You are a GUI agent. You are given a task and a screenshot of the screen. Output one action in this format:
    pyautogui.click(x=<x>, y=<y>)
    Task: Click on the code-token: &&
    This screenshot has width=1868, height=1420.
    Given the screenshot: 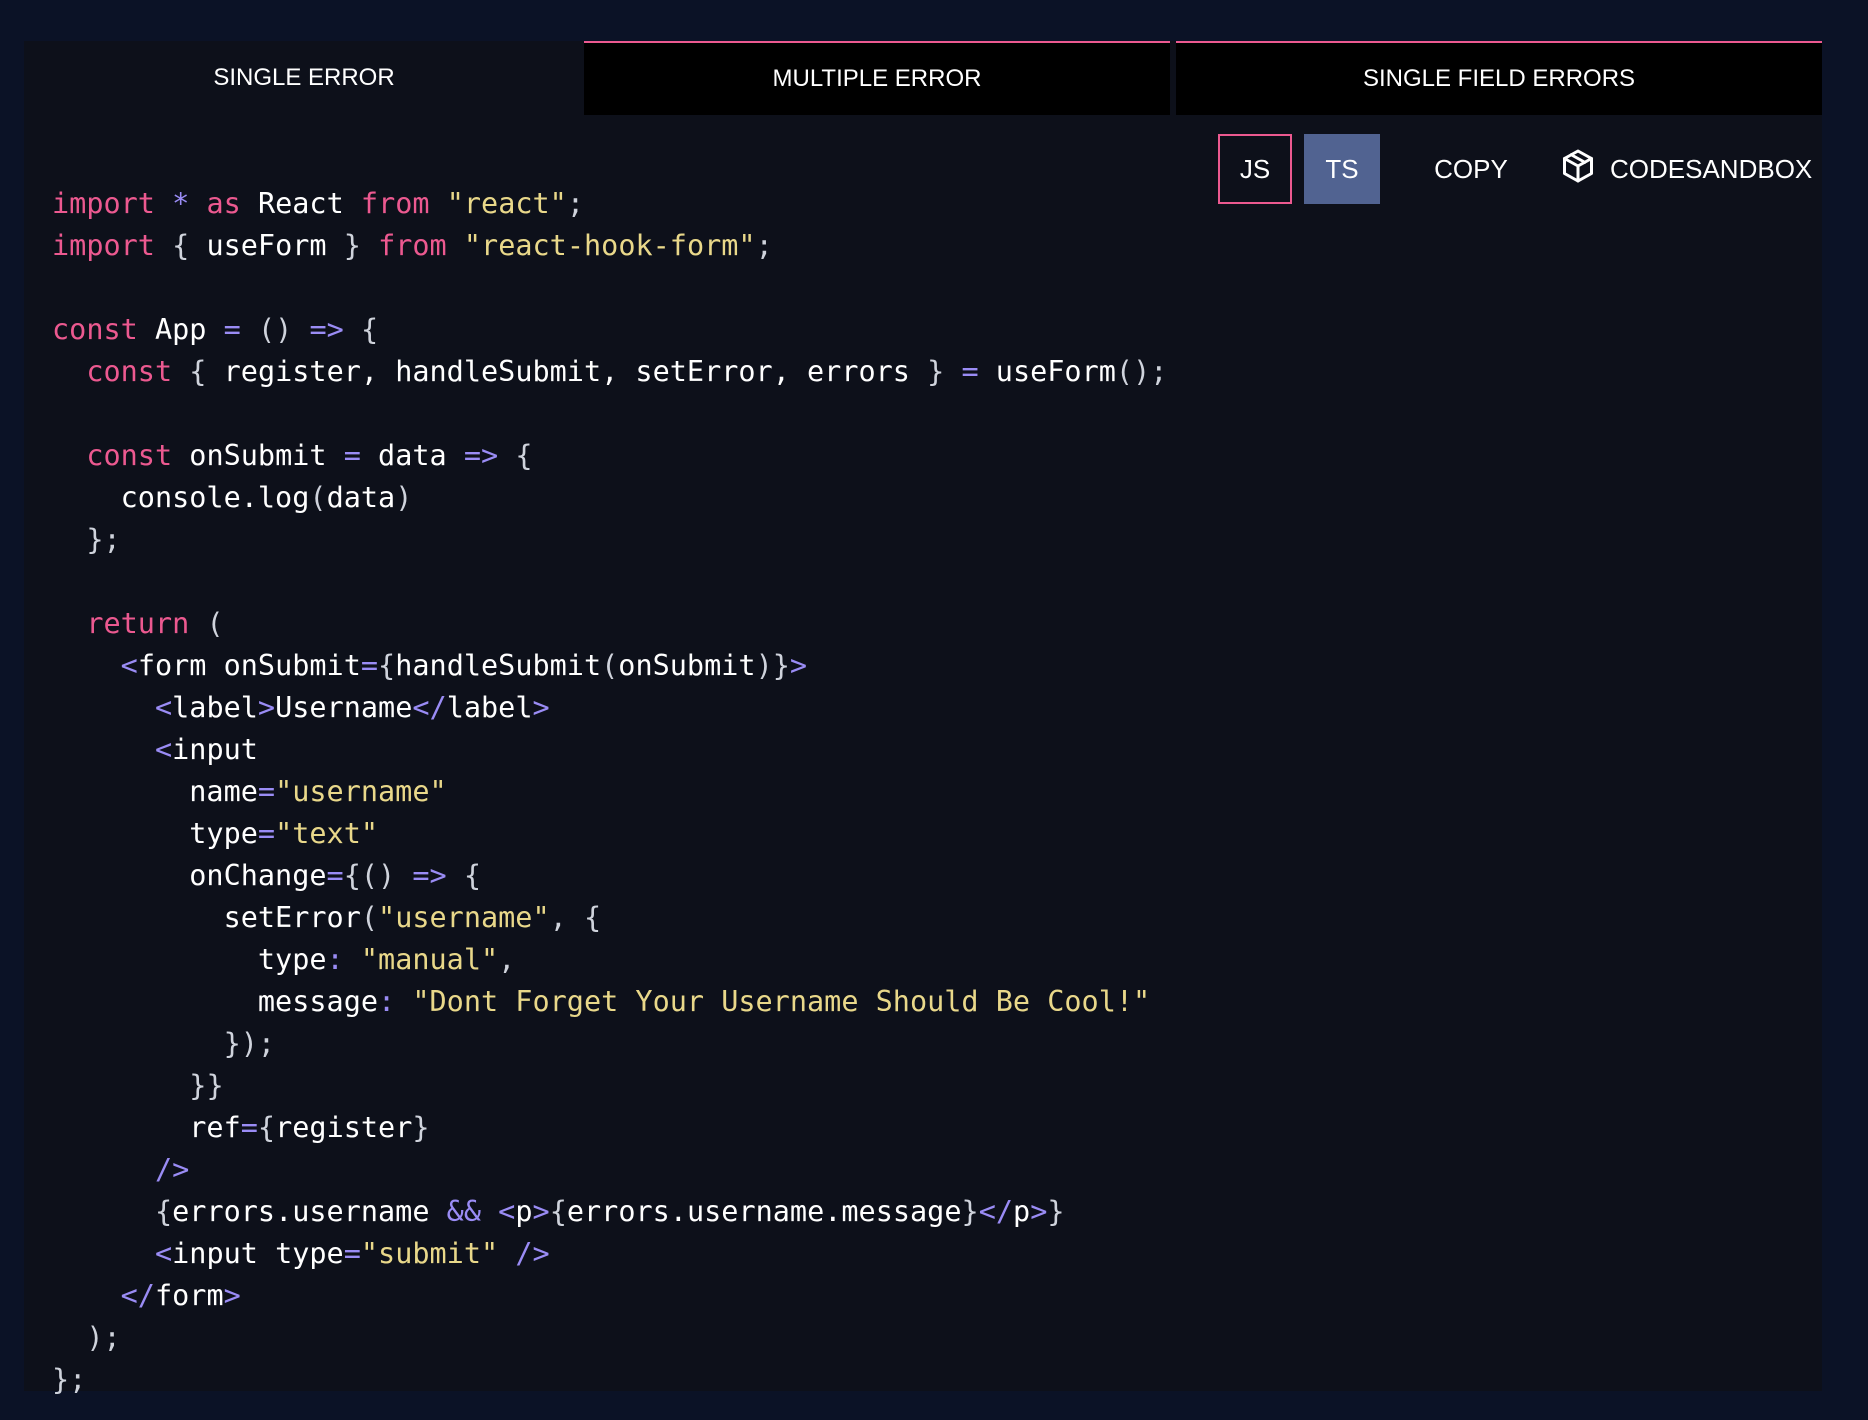 What is the action you would take?
    pyautogui.click(x=463, y=1211)
    